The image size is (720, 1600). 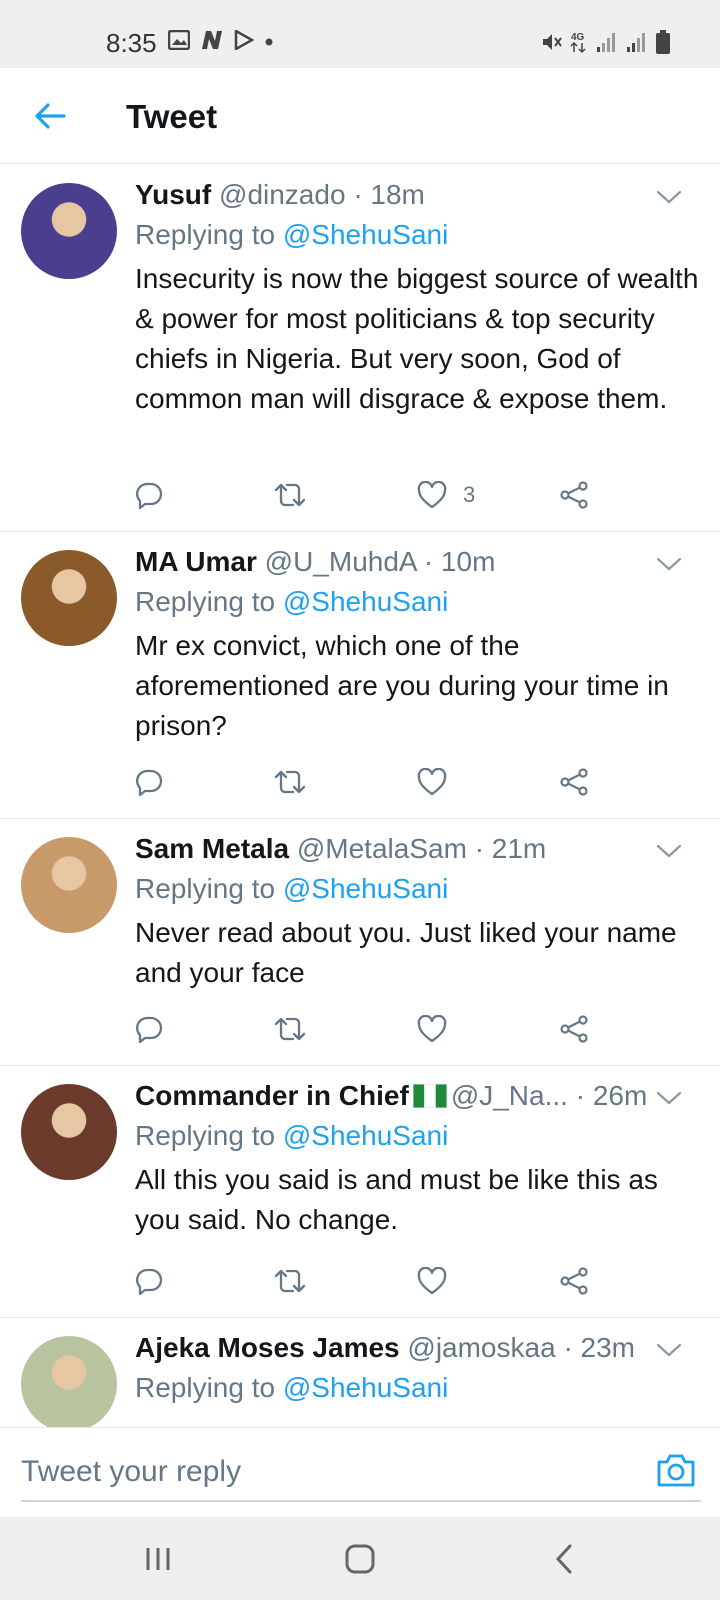 What do you see at coordinates (221, 40) in the screenshot?
I see `status-icons-left` at bounding box center [221, 40].